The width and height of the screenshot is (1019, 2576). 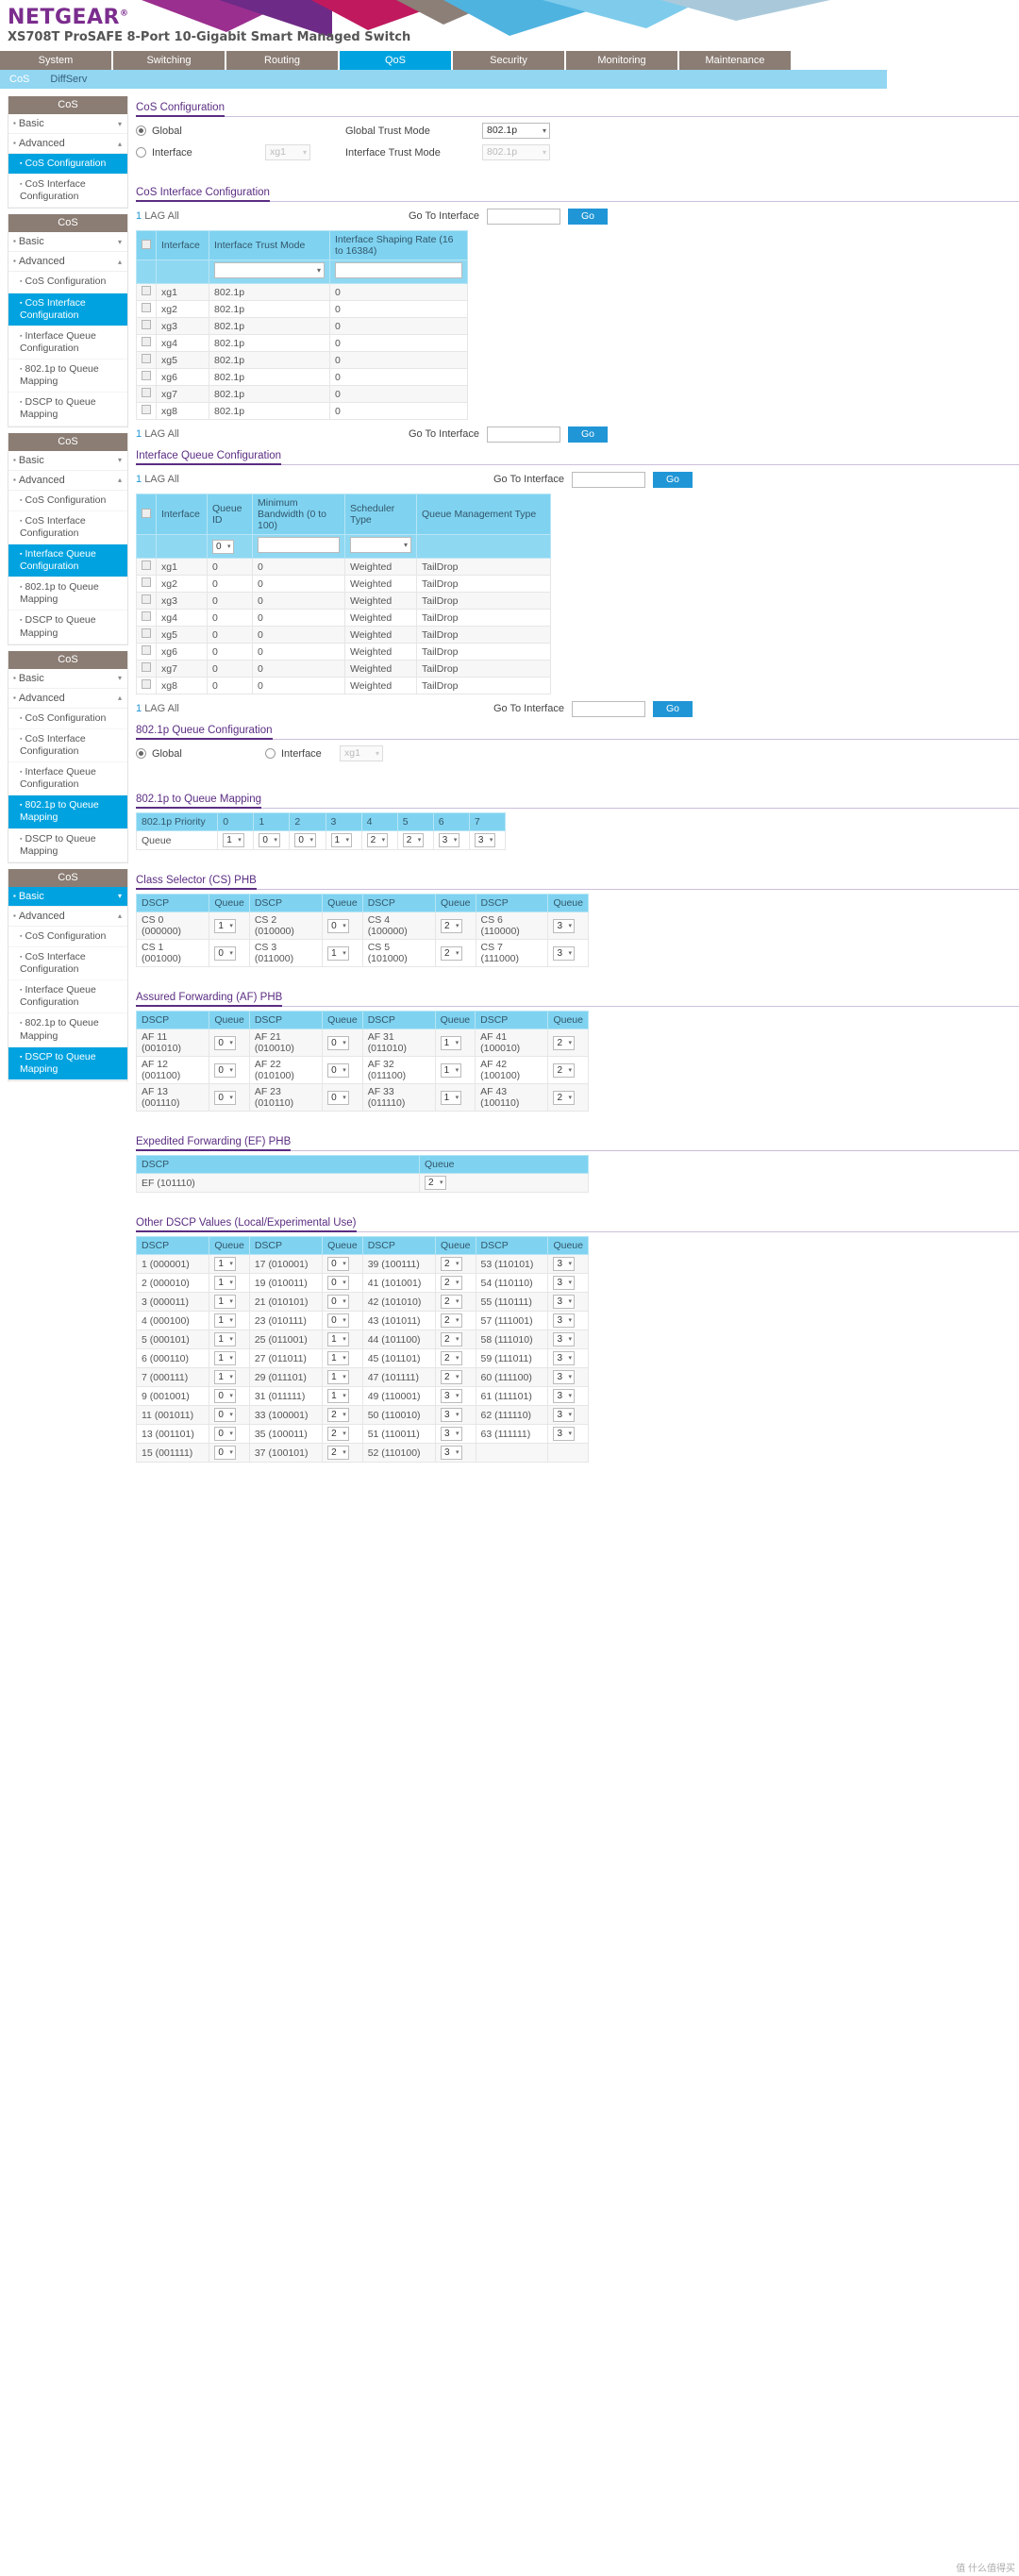 What do you see at coordinates (68, 79) in the screenshot?
I see `subnav-diffserv: DiffServ` at bounding box center [68, 79].